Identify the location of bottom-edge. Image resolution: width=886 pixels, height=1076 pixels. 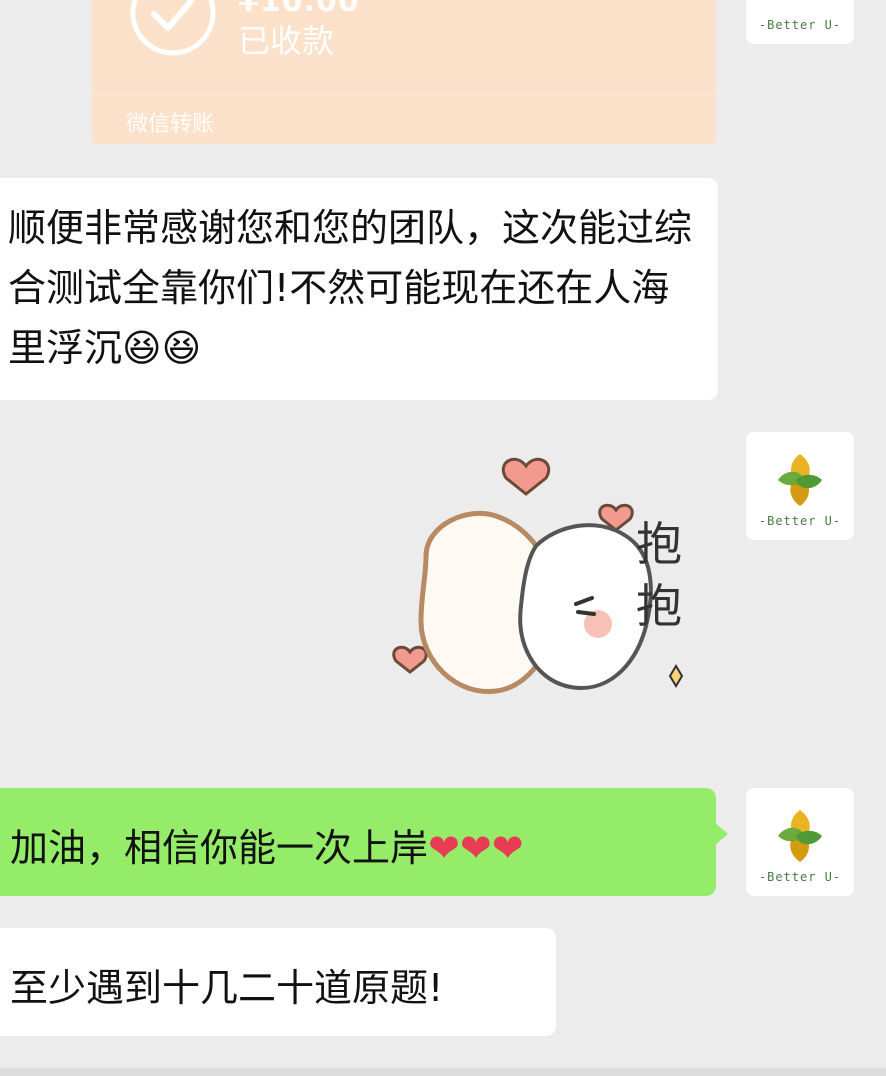
(443, 1072).